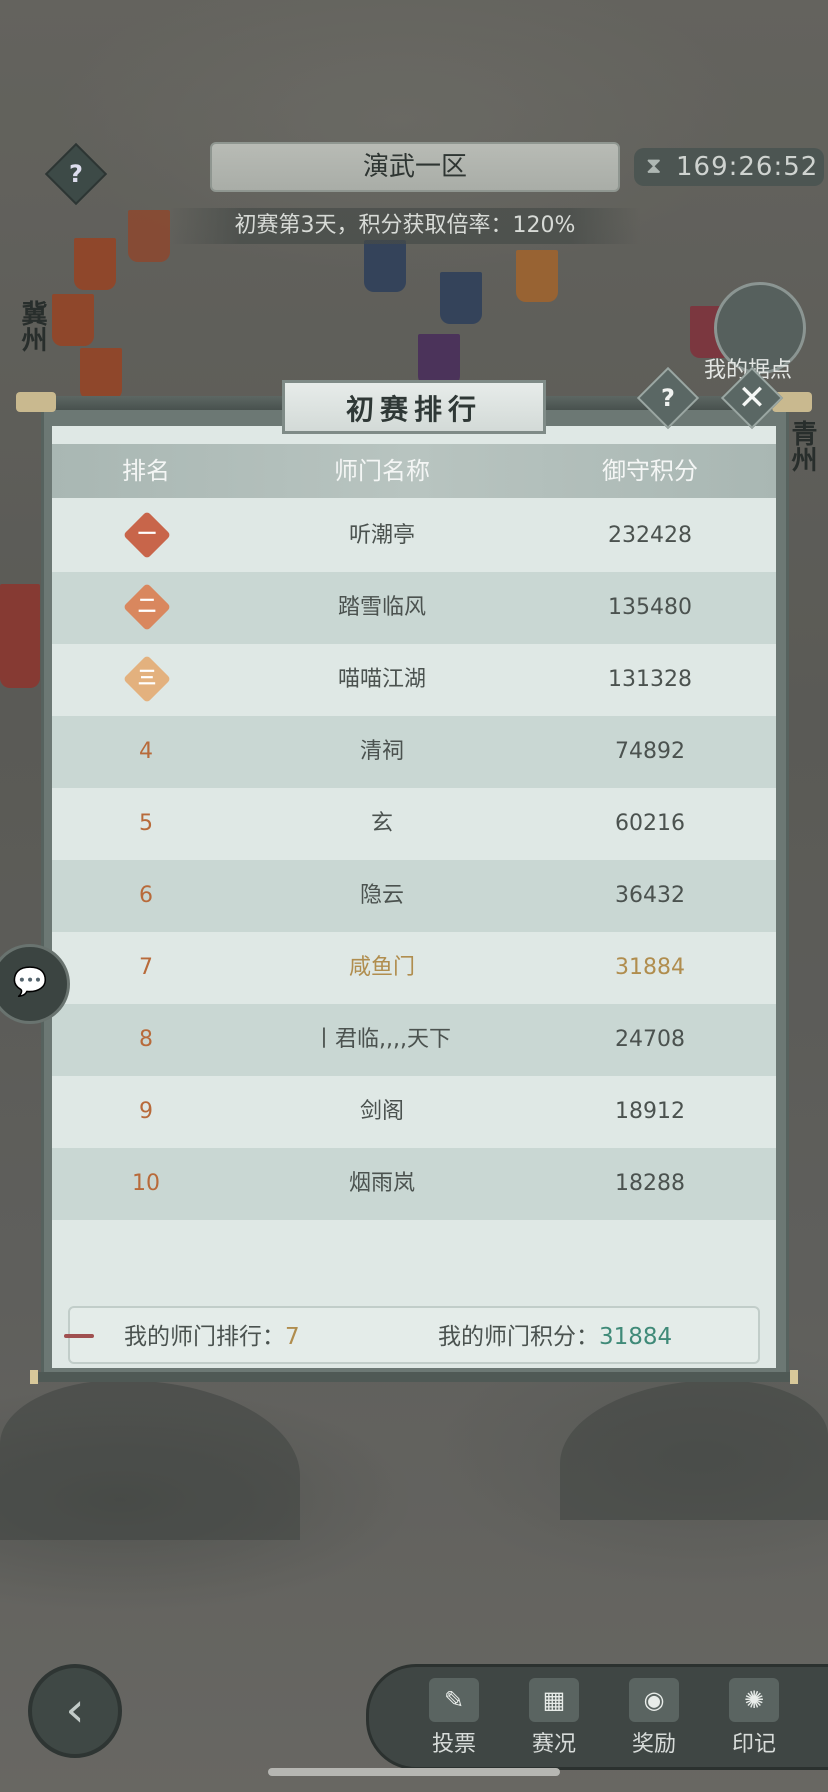  I want to click on table-row: 三 喵喵江湖 131328, so click(414, 680).